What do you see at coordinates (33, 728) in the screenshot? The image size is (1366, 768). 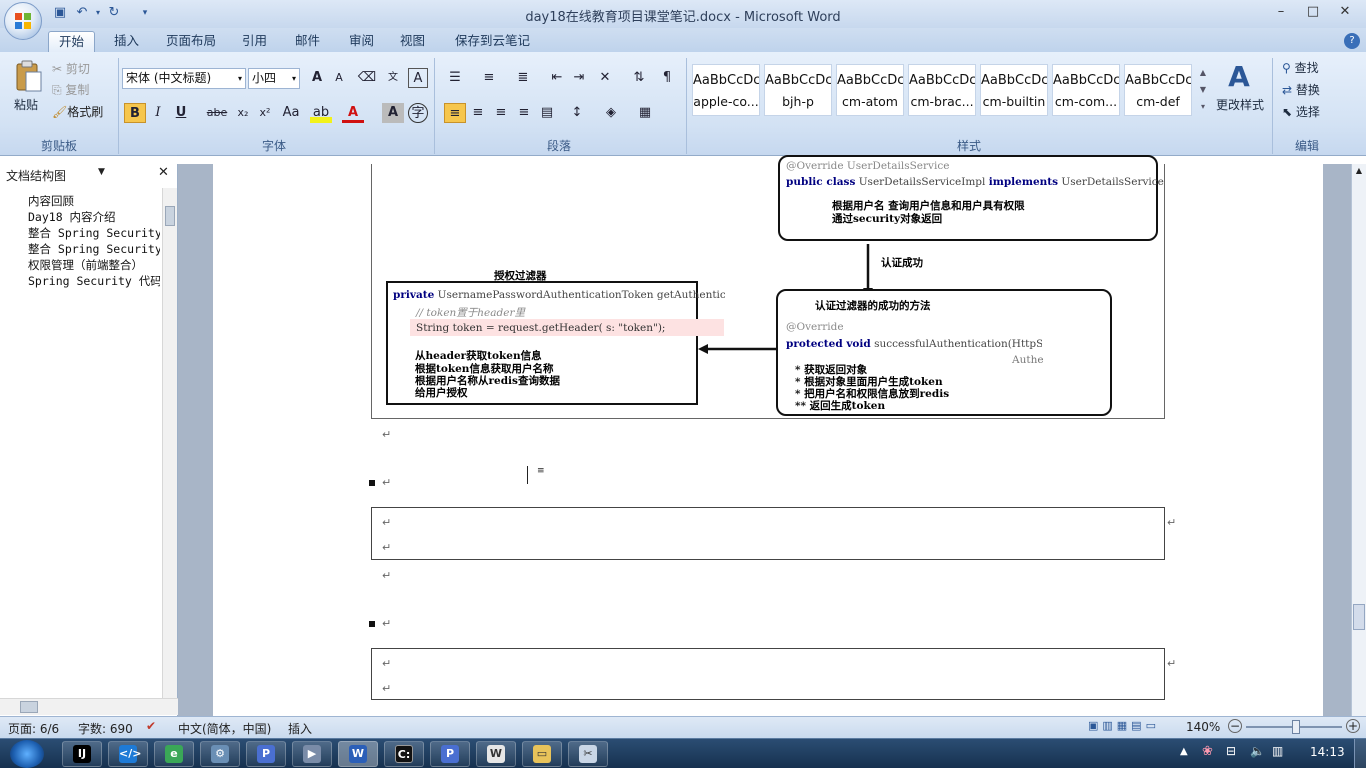 I see `page-count: 页面: 6/6` at bounding box center [33, 728].